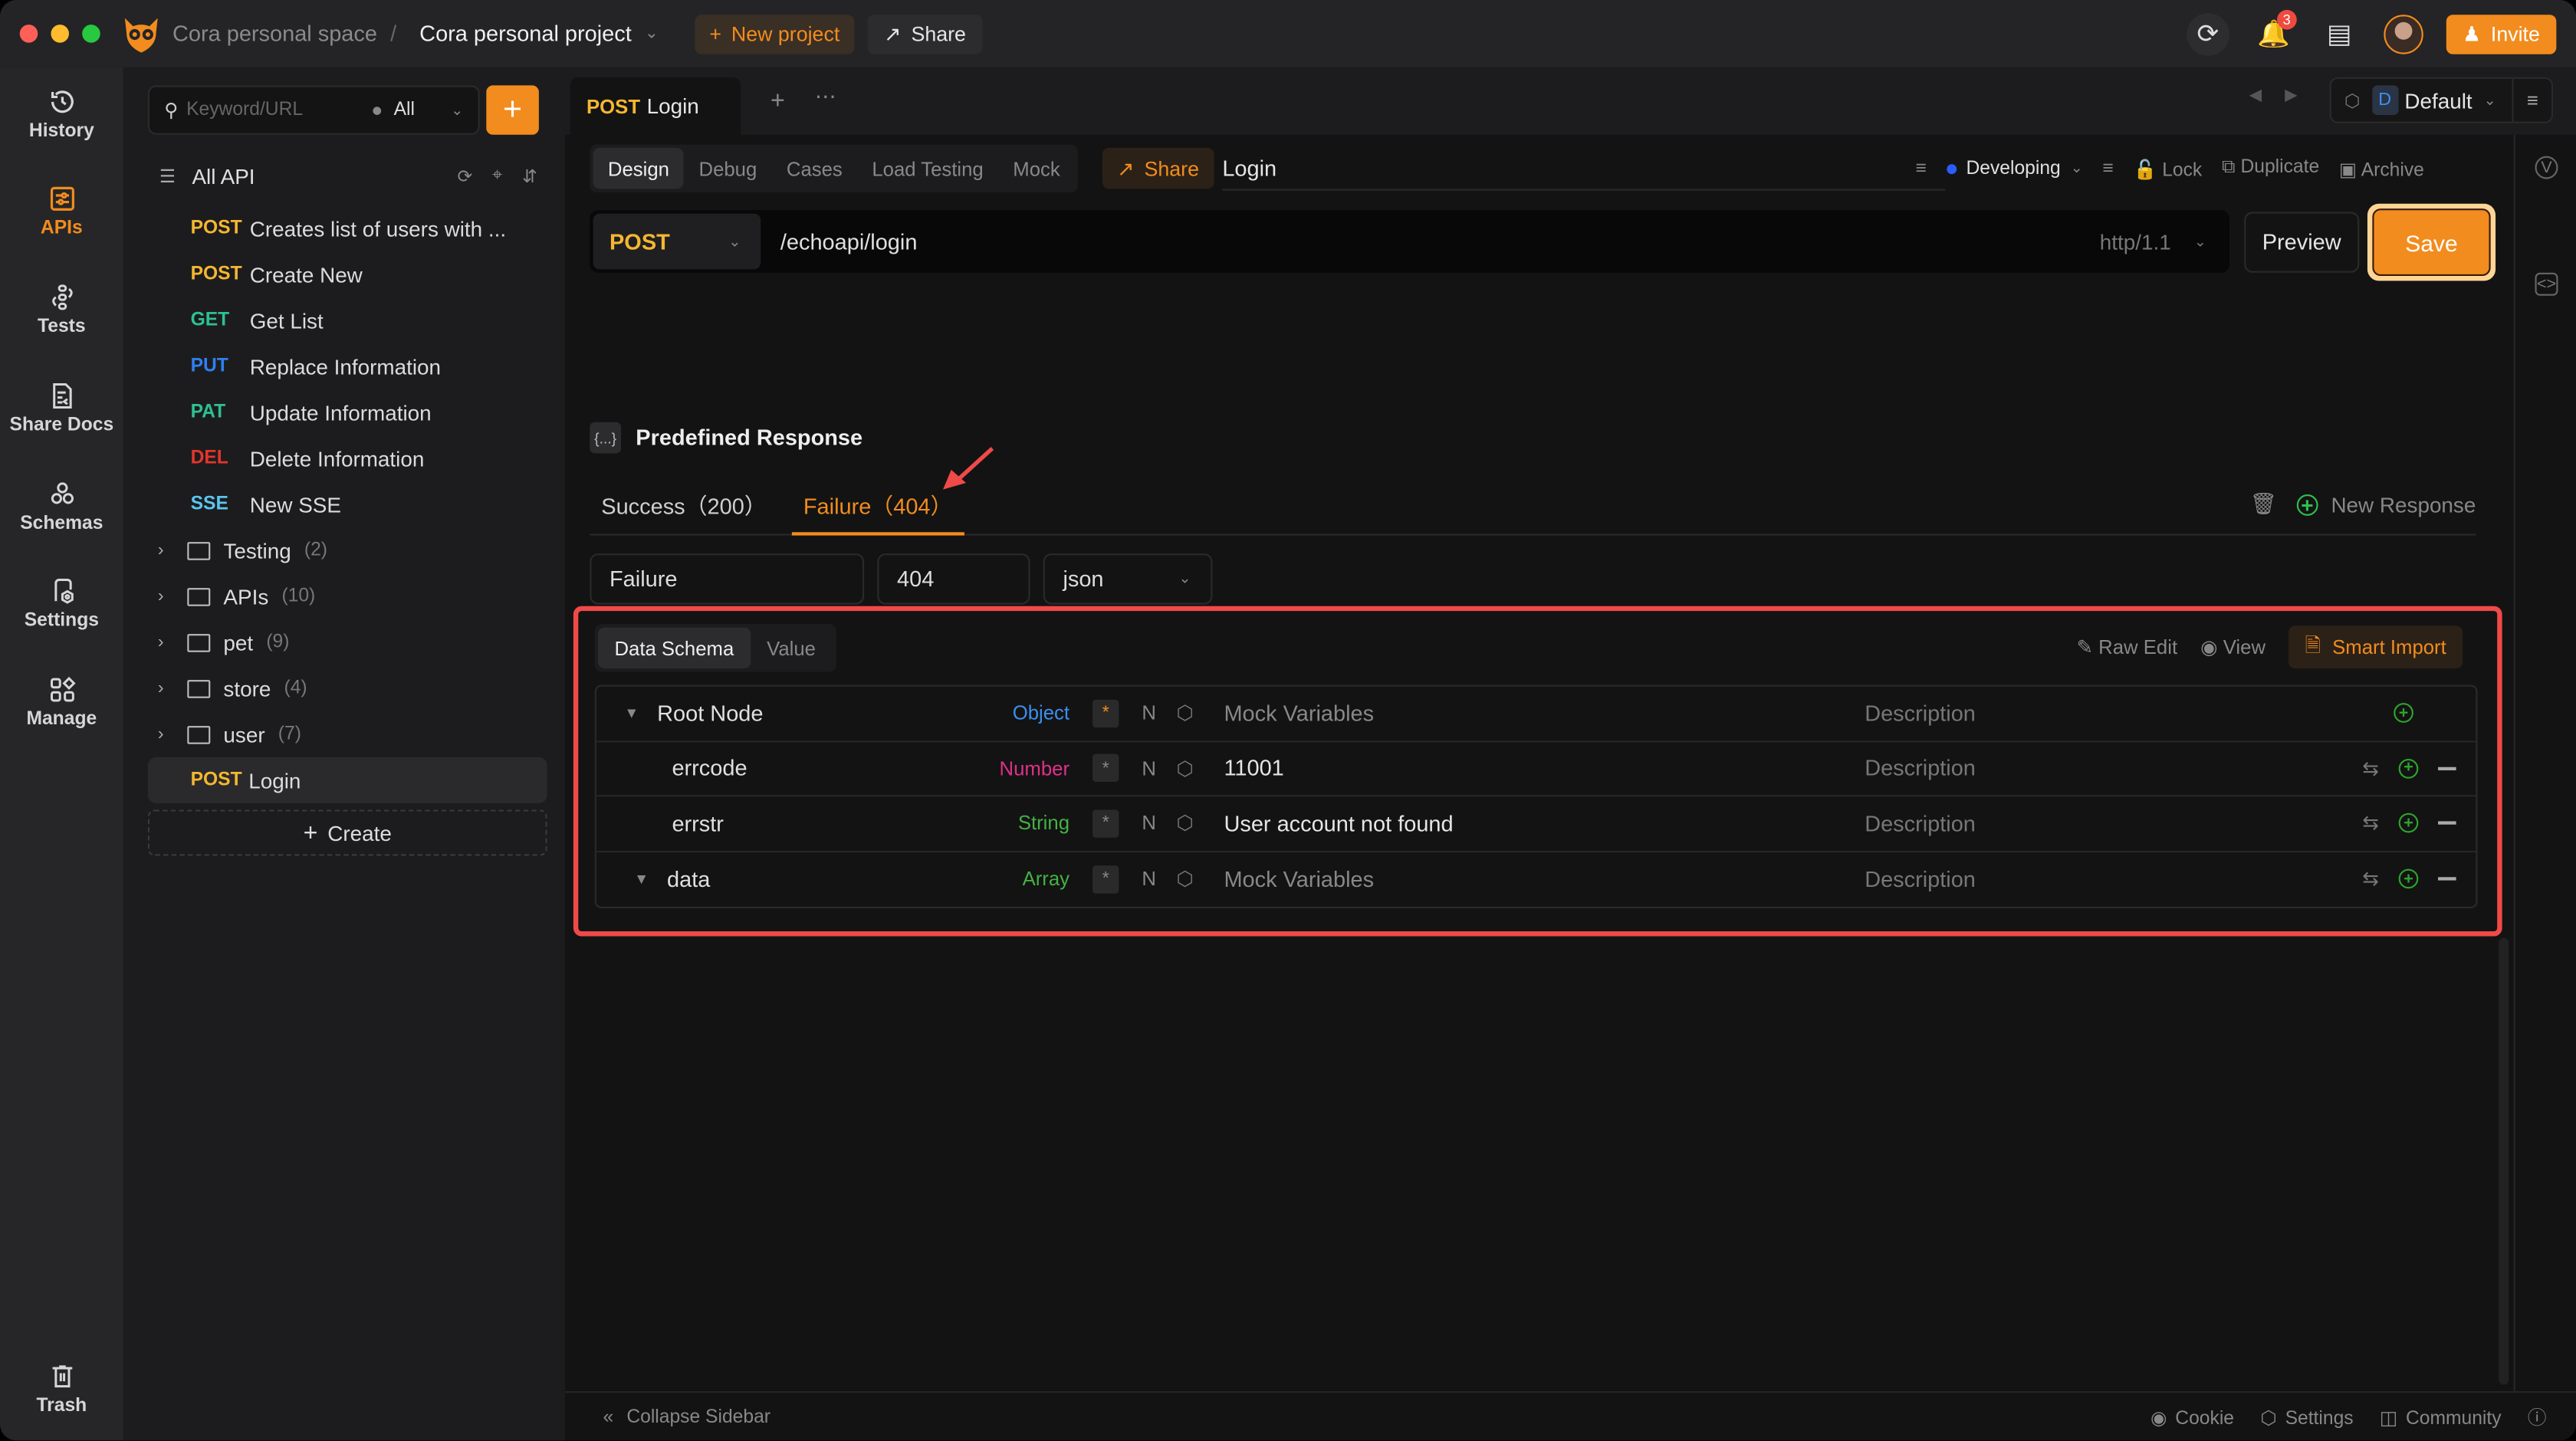 This screenshot has width=2576, height=1441. I want to click on menu-icon: ≡, so click(2531, 100).